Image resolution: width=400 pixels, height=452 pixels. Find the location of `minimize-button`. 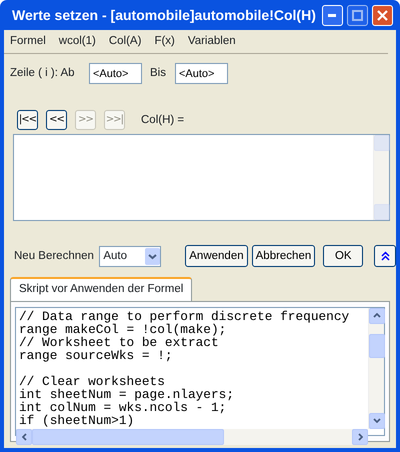

minimize-button is located at coordinates (332, 15).